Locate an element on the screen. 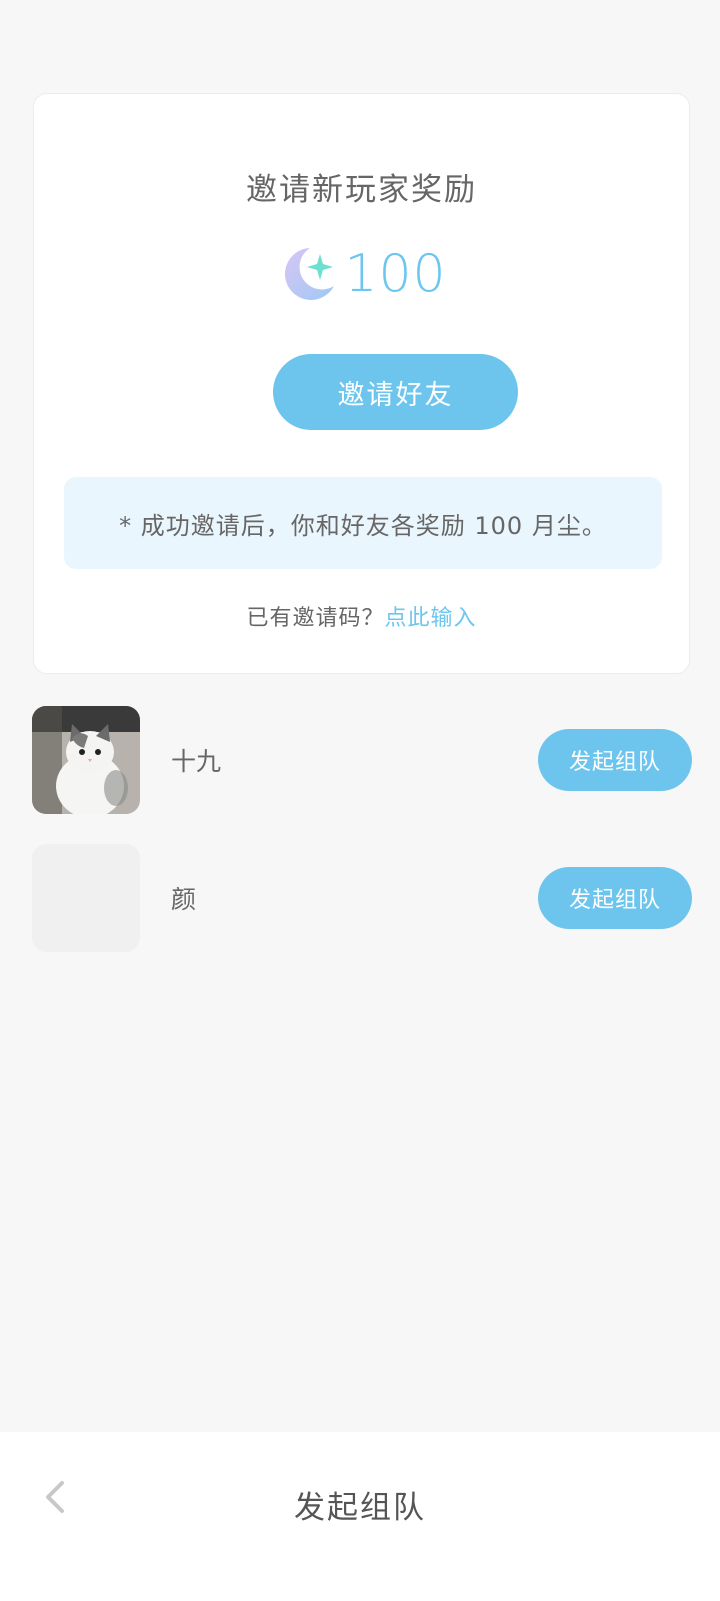 The image size is (720, 1601). reward-note-text: * 成功邀请后，你和好友各奖励 100 月尘。 is located at coordinates (363, 525).